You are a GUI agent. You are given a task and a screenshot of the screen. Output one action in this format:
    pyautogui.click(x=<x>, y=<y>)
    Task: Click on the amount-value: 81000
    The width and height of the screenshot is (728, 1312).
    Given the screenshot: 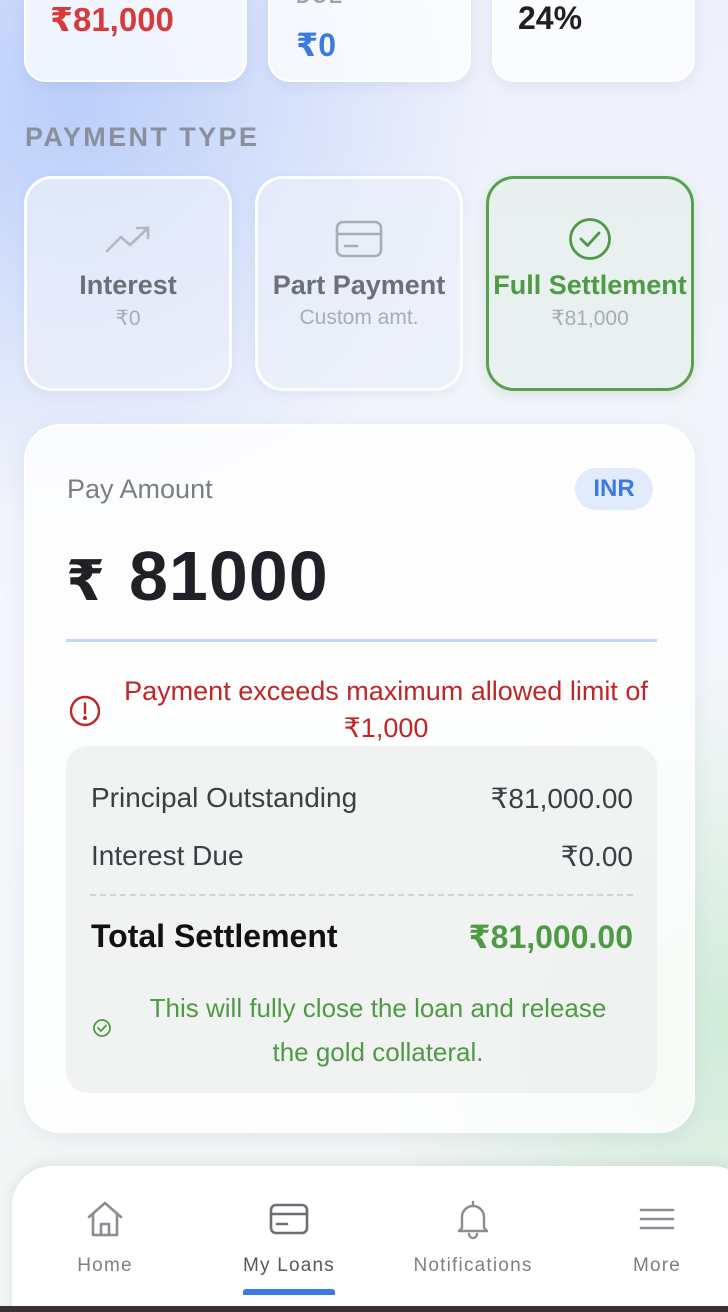 What is the action you would take?
    pyautogui.click(x=228, y=576)
    